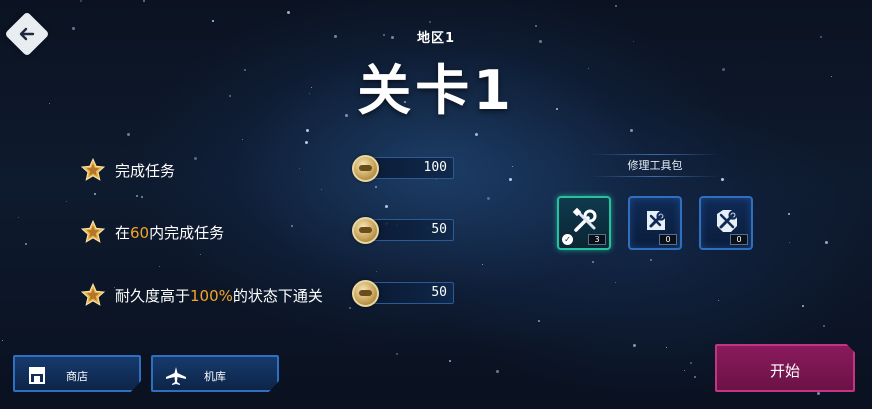  I want to click on objective-text-part: 内完成任务, so click(187, 233).